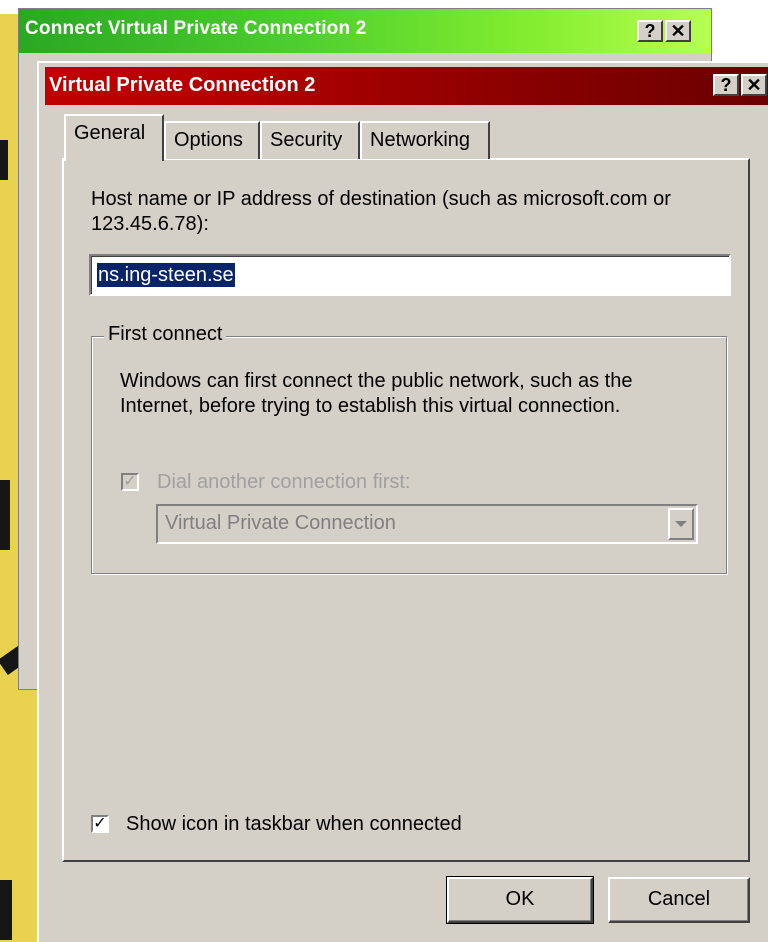 Image resolution: width=768 pixels, height=942 pixels. I want to click on connection-select: Virtual Private Connection, so click(427, 524).